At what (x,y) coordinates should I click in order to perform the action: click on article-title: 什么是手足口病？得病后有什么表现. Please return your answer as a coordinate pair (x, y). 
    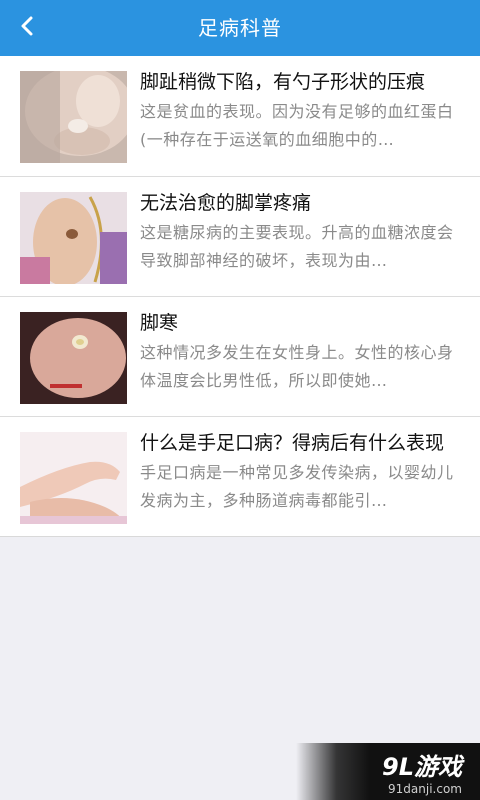
    Looking at the image, I should click on (292, 443).